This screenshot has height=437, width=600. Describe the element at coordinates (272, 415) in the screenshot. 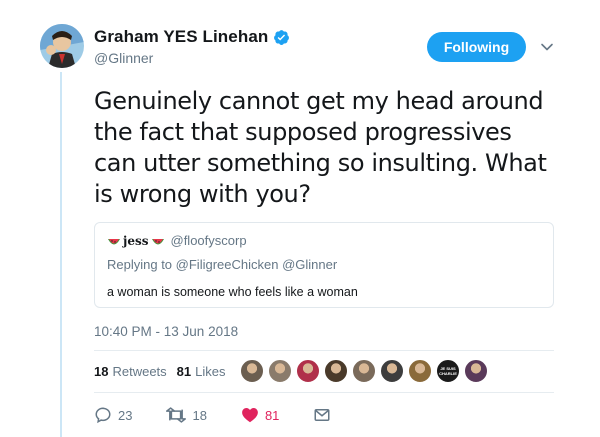

I see `like-count: 81` at that location.